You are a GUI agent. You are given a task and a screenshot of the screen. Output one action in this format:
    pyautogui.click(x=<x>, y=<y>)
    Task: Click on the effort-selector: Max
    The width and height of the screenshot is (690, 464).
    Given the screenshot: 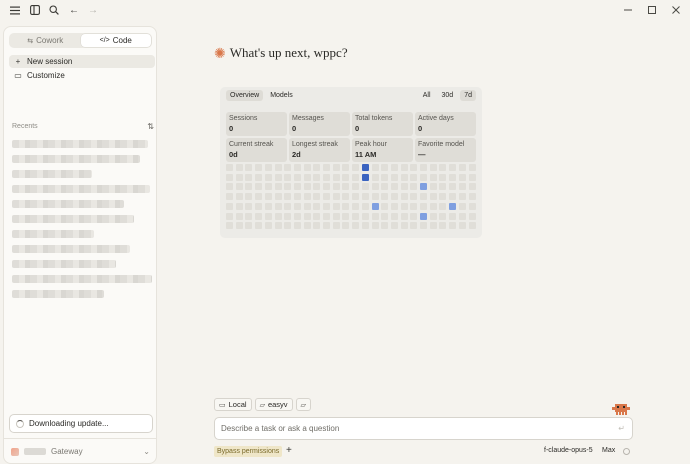 What is the action you would take?
    pyautogui.click(x=608, y=450)
    